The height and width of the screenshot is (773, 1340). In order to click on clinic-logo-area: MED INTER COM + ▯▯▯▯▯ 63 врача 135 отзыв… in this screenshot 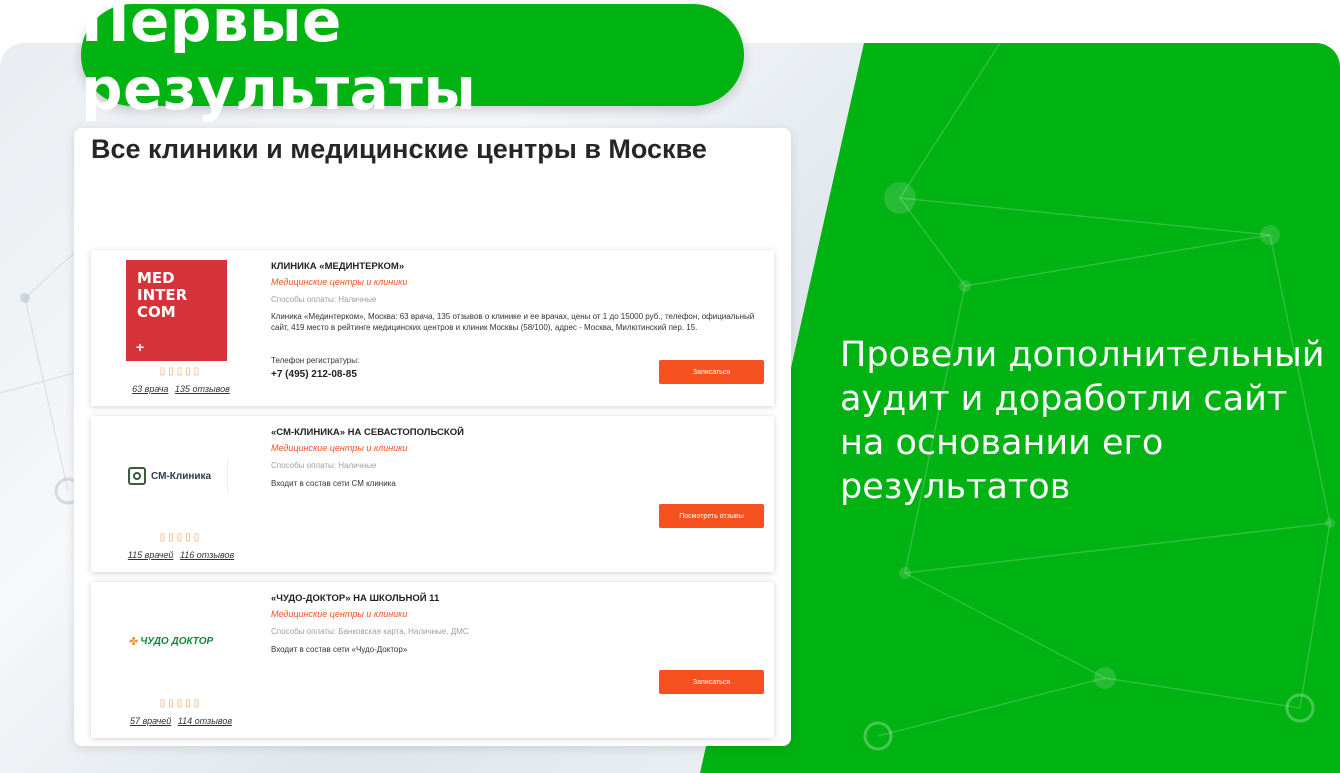, I will do `click(181, 328)`.